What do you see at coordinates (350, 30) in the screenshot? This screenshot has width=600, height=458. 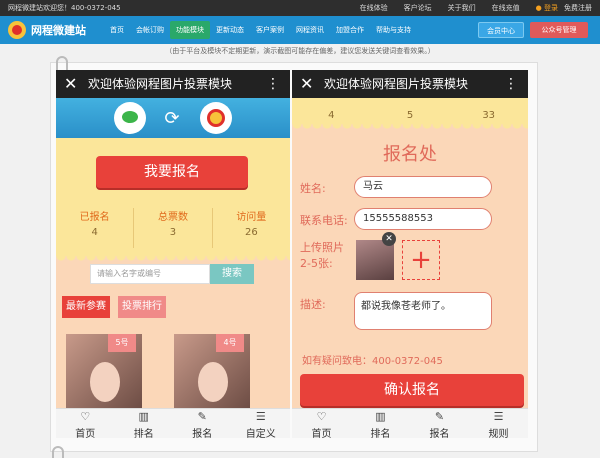 I see `nav-item-join: 加盟合作` at bounding box center [350, 30].